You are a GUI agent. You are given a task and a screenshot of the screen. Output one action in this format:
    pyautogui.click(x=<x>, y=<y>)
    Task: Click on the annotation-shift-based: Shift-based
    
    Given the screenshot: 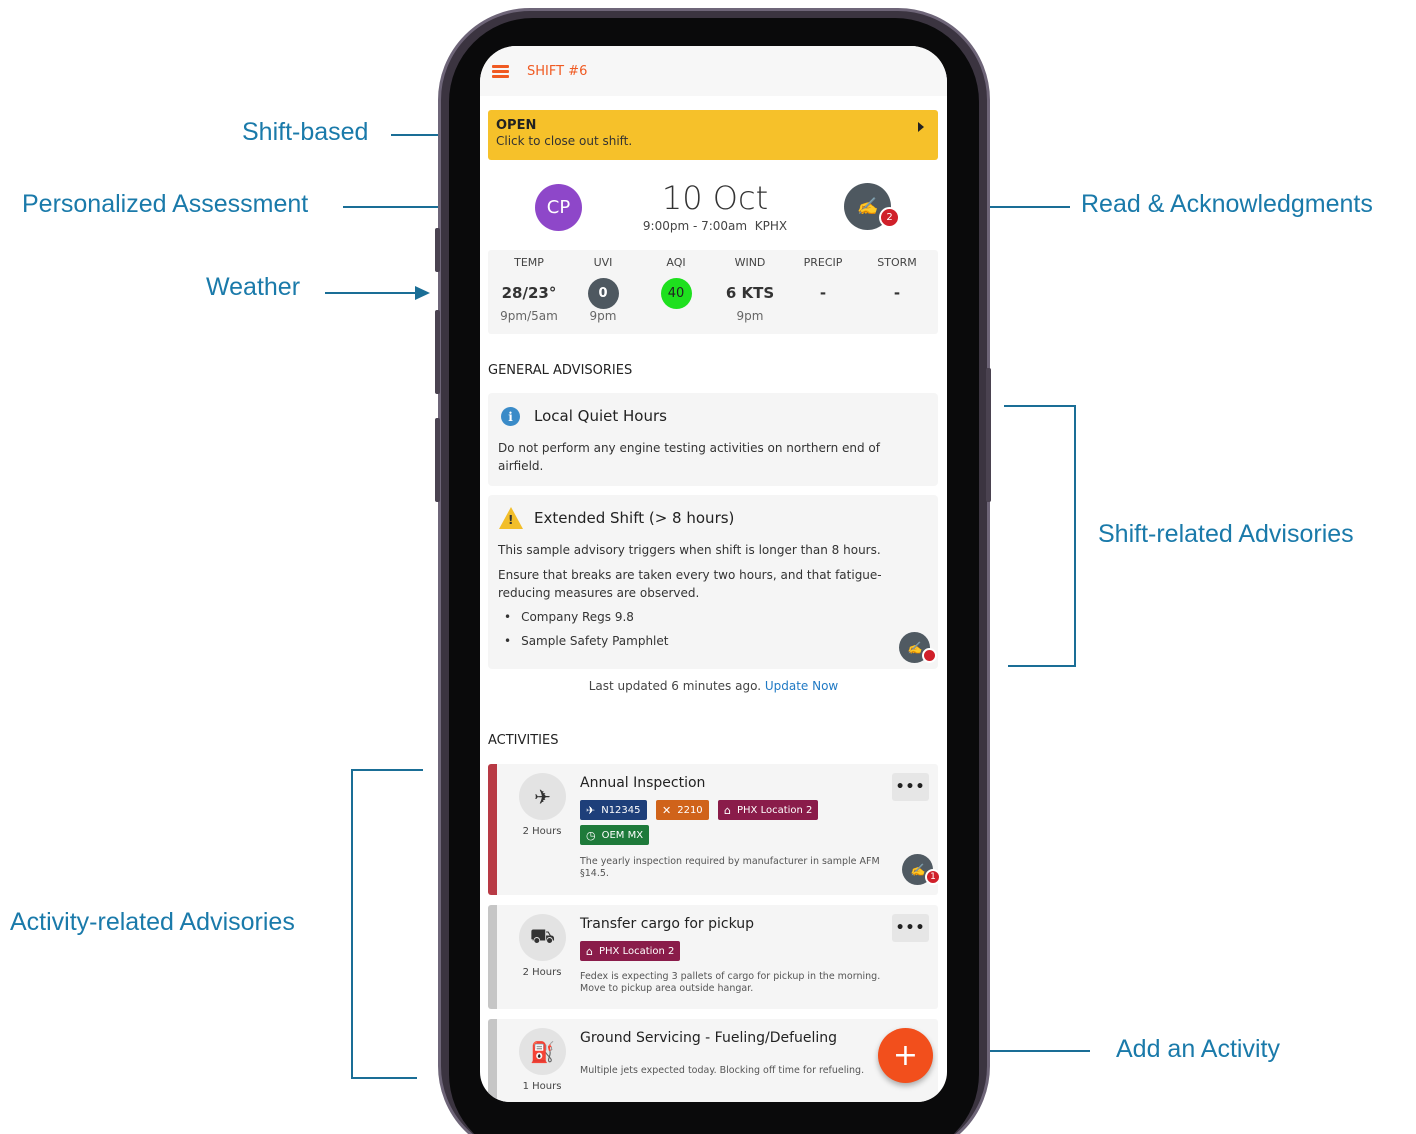 What is the action you would take?
    pyautogui.click(x=305, y=132)
    